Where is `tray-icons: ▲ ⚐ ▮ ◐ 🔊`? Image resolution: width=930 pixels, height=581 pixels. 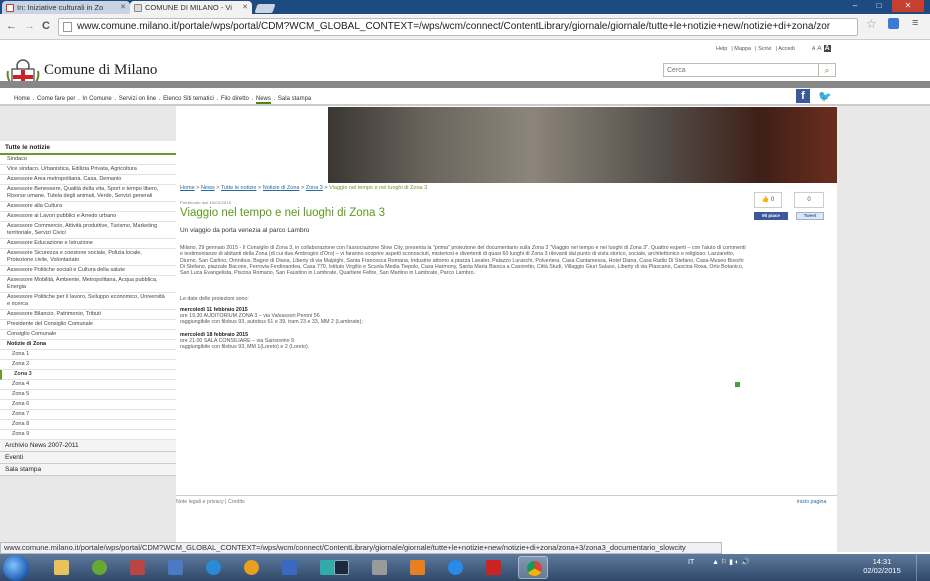
tray-icons: ▲ ⚐ ▮ ◐ 🔊 is located at coordinates (731, 562).